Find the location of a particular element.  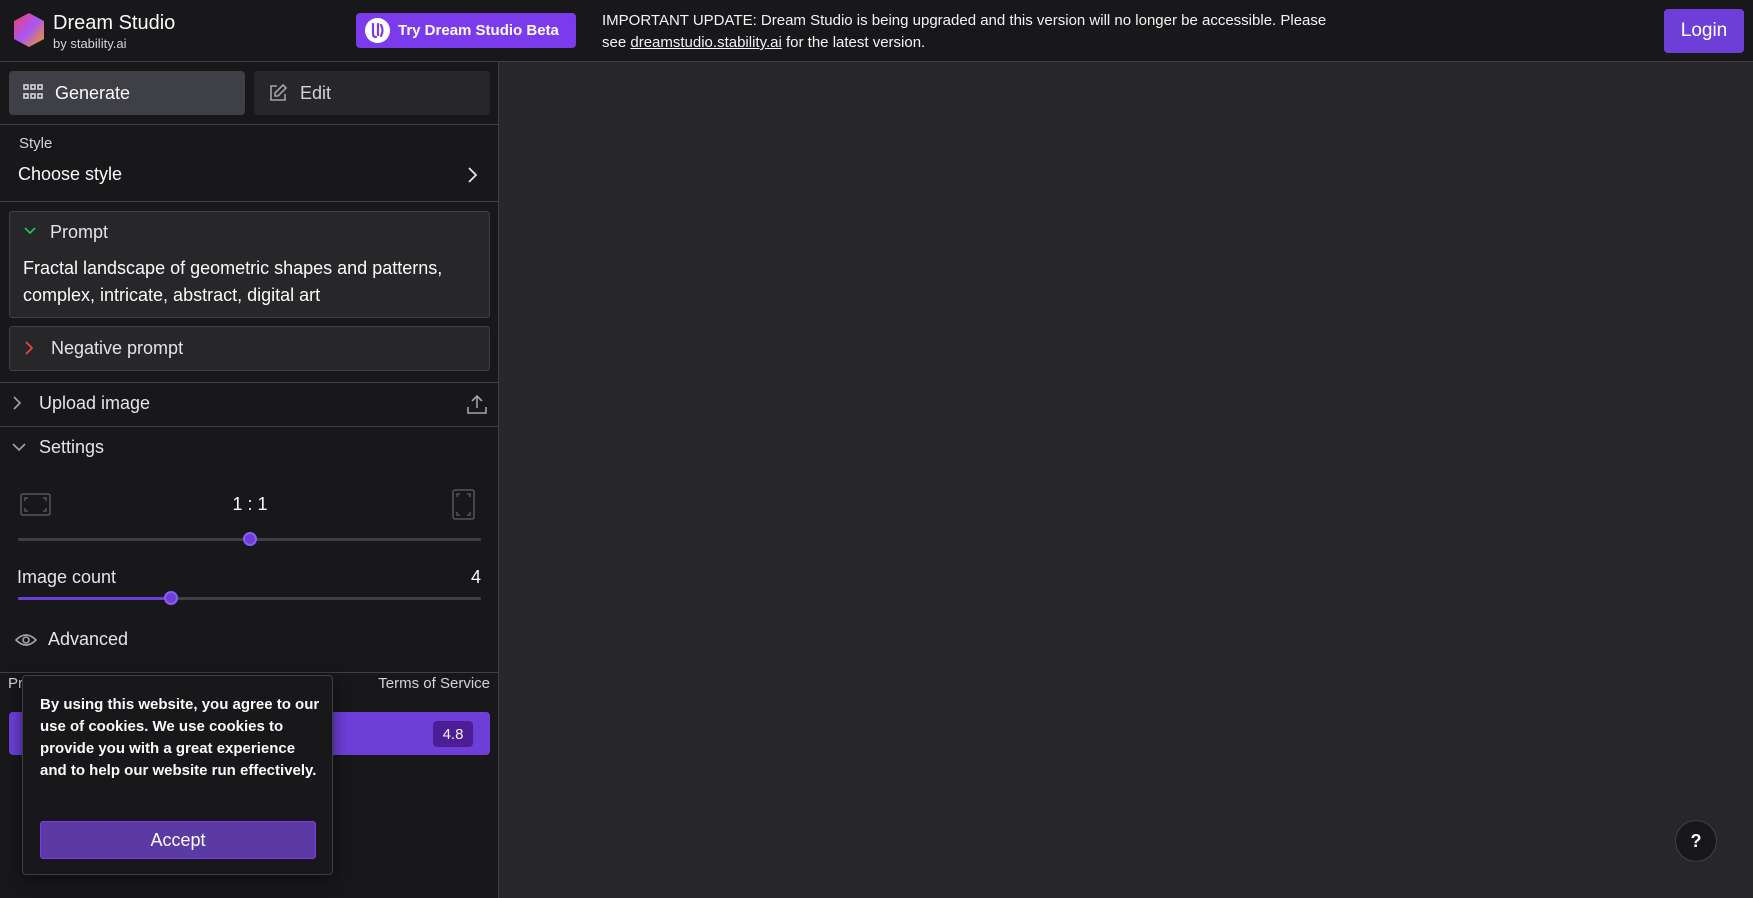

settings-label: Settings is located at coordinates (72, 447).